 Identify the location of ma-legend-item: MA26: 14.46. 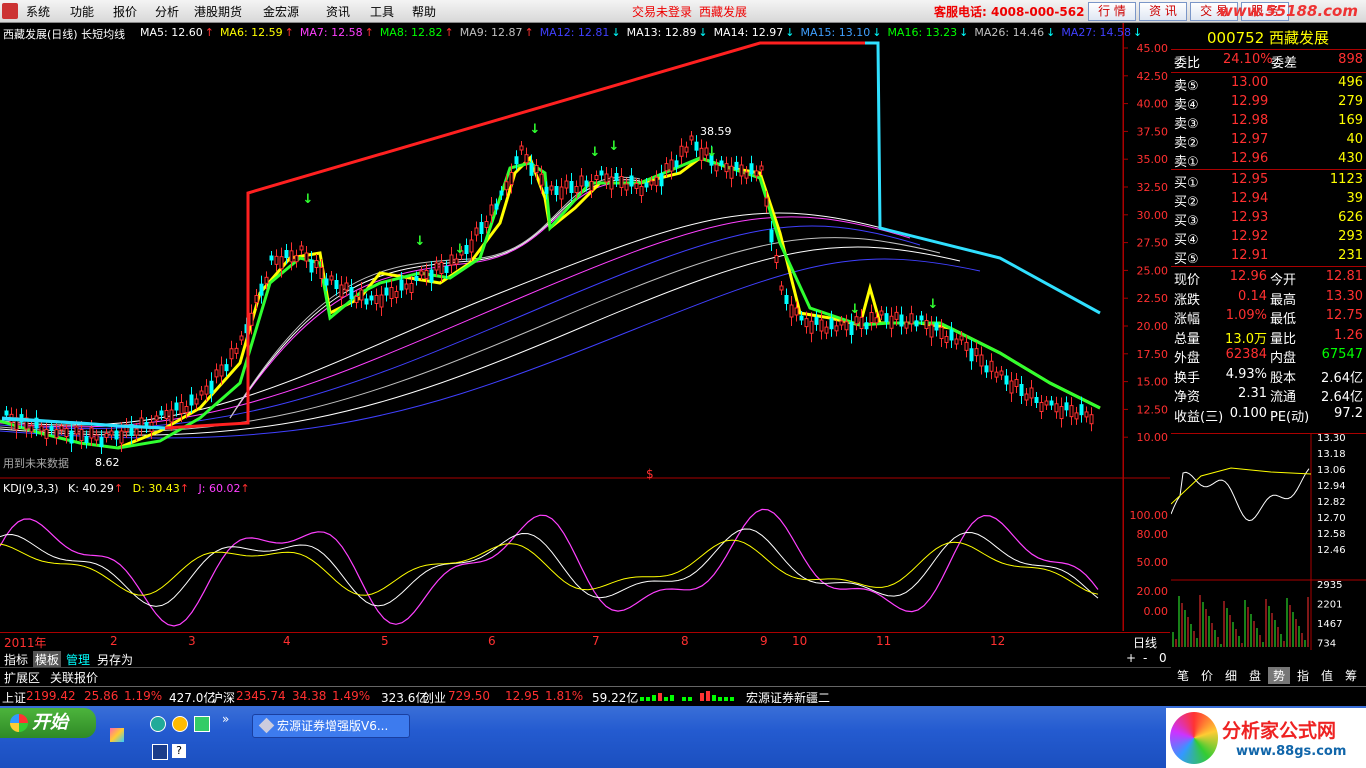
(1009, 32).